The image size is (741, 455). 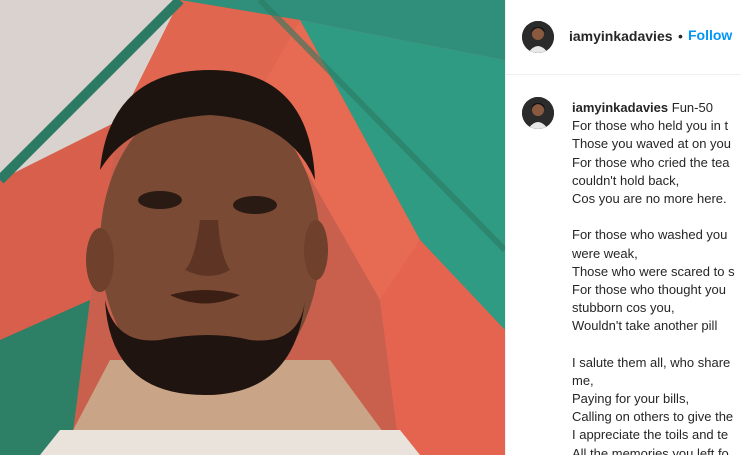 I want to click on caption-line: Calling on others to give the, so click(x=653, y=417).